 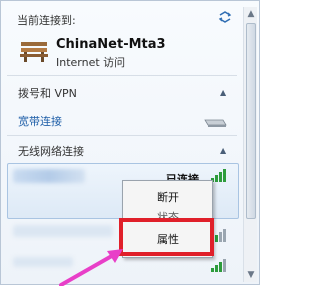 What do you see at coordinates (251, 275) in the screenshot?
I see `scroll-down-arrow-icon: ▼` at bounding box center [251, 275].